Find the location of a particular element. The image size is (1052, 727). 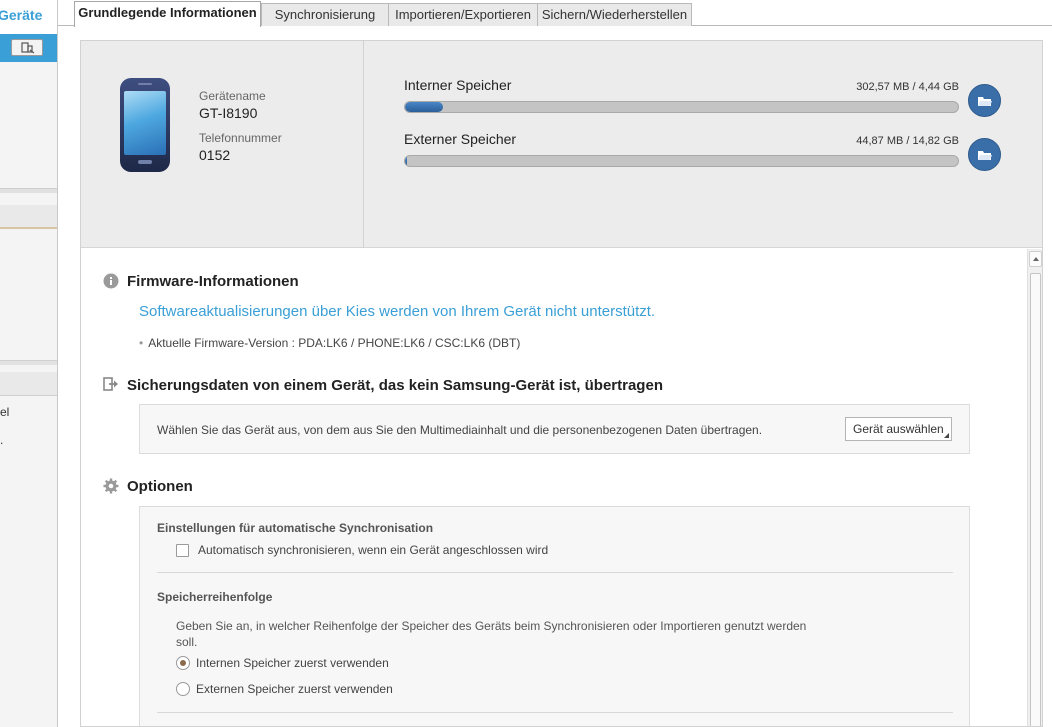

internal-storage-label: Interner Speicher is located at coordinates (458, 85).